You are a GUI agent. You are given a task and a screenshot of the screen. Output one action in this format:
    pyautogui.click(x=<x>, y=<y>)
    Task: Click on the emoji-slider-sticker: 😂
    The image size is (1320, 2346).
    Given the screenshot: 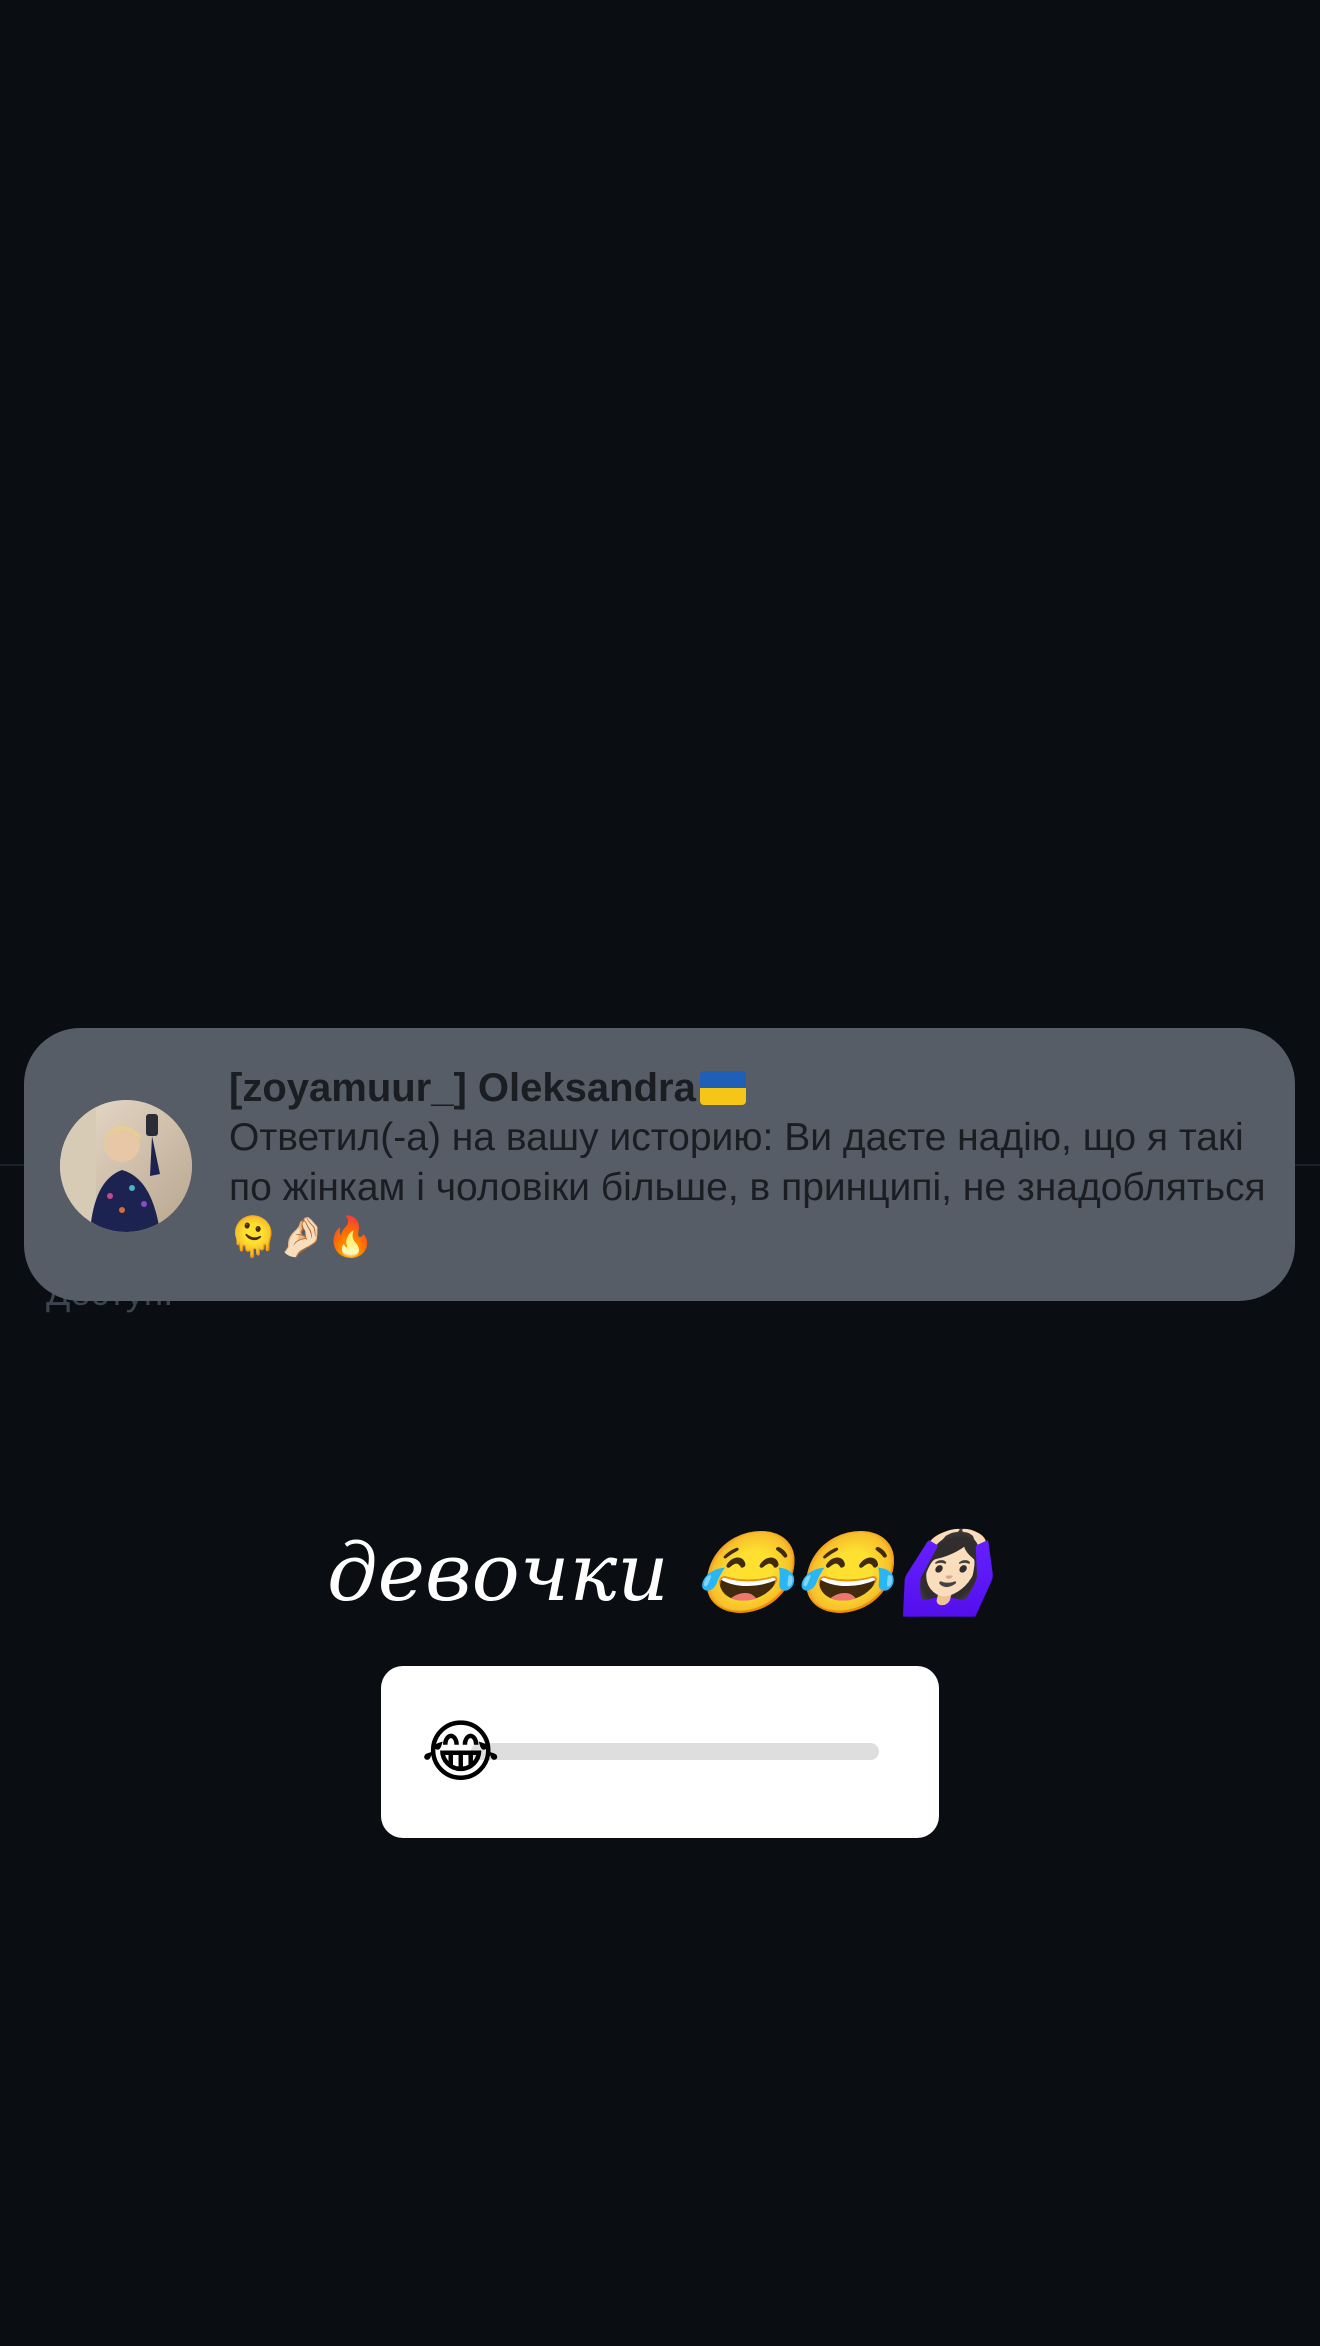 What is the action you would take?
    pyautogui.click(x=660, y=1752)
    